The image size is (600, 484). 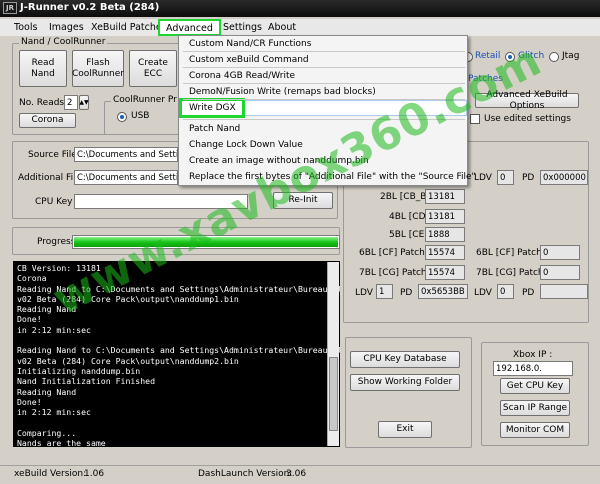 I want to click on cd-value: 13181, so click(x=445, y=216).